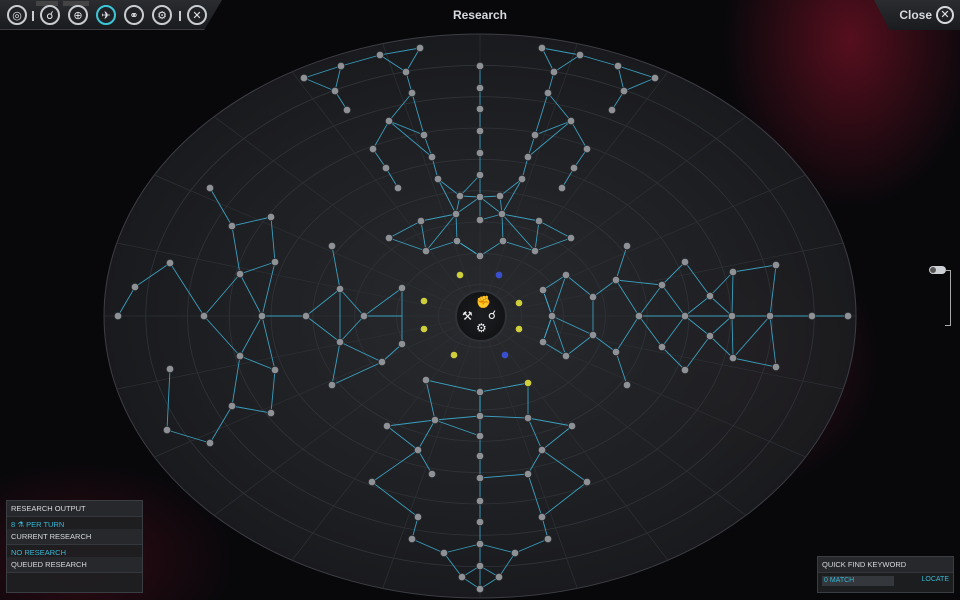 The width and height of the screenshot is (960, 600). Describe the element at coordinates (481, 316) in the screenshot. I see `tree-hub: ✊ ☌ ⚒ ⚙` at that location.